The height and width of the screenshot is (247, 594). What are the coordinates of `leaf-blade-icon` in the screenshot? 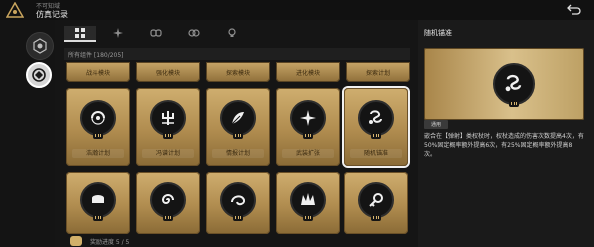 It's located at (237, 118).